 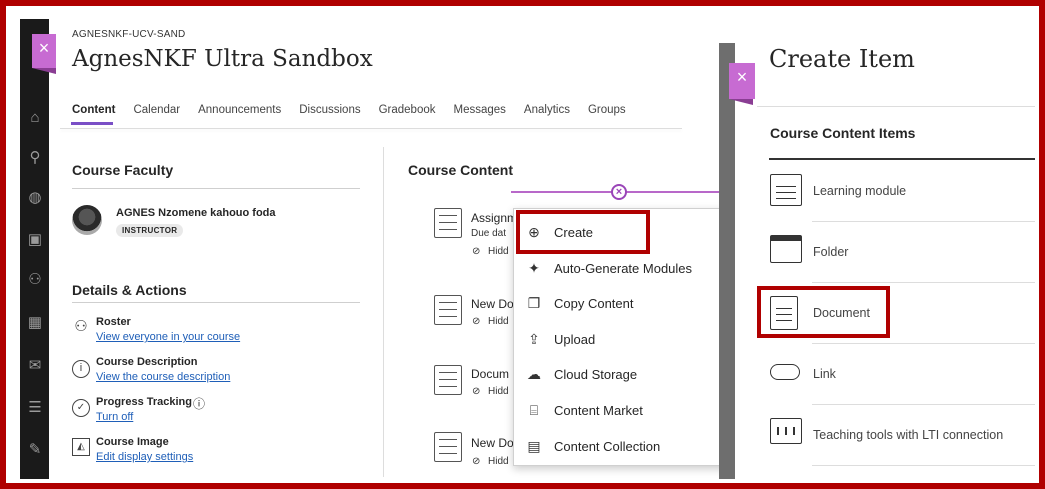 What do you see at coordinates (150, 230) in the screenshot?
I see `role-badge: INSTRUCTOR` at bounding box center [150, 230].